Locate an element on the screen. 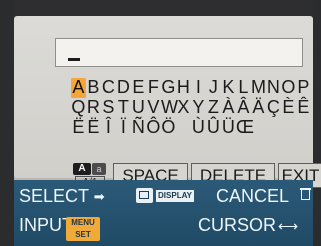 This screenshot has height=246, width=321. character-key: K is located at coordinates (228, 88).